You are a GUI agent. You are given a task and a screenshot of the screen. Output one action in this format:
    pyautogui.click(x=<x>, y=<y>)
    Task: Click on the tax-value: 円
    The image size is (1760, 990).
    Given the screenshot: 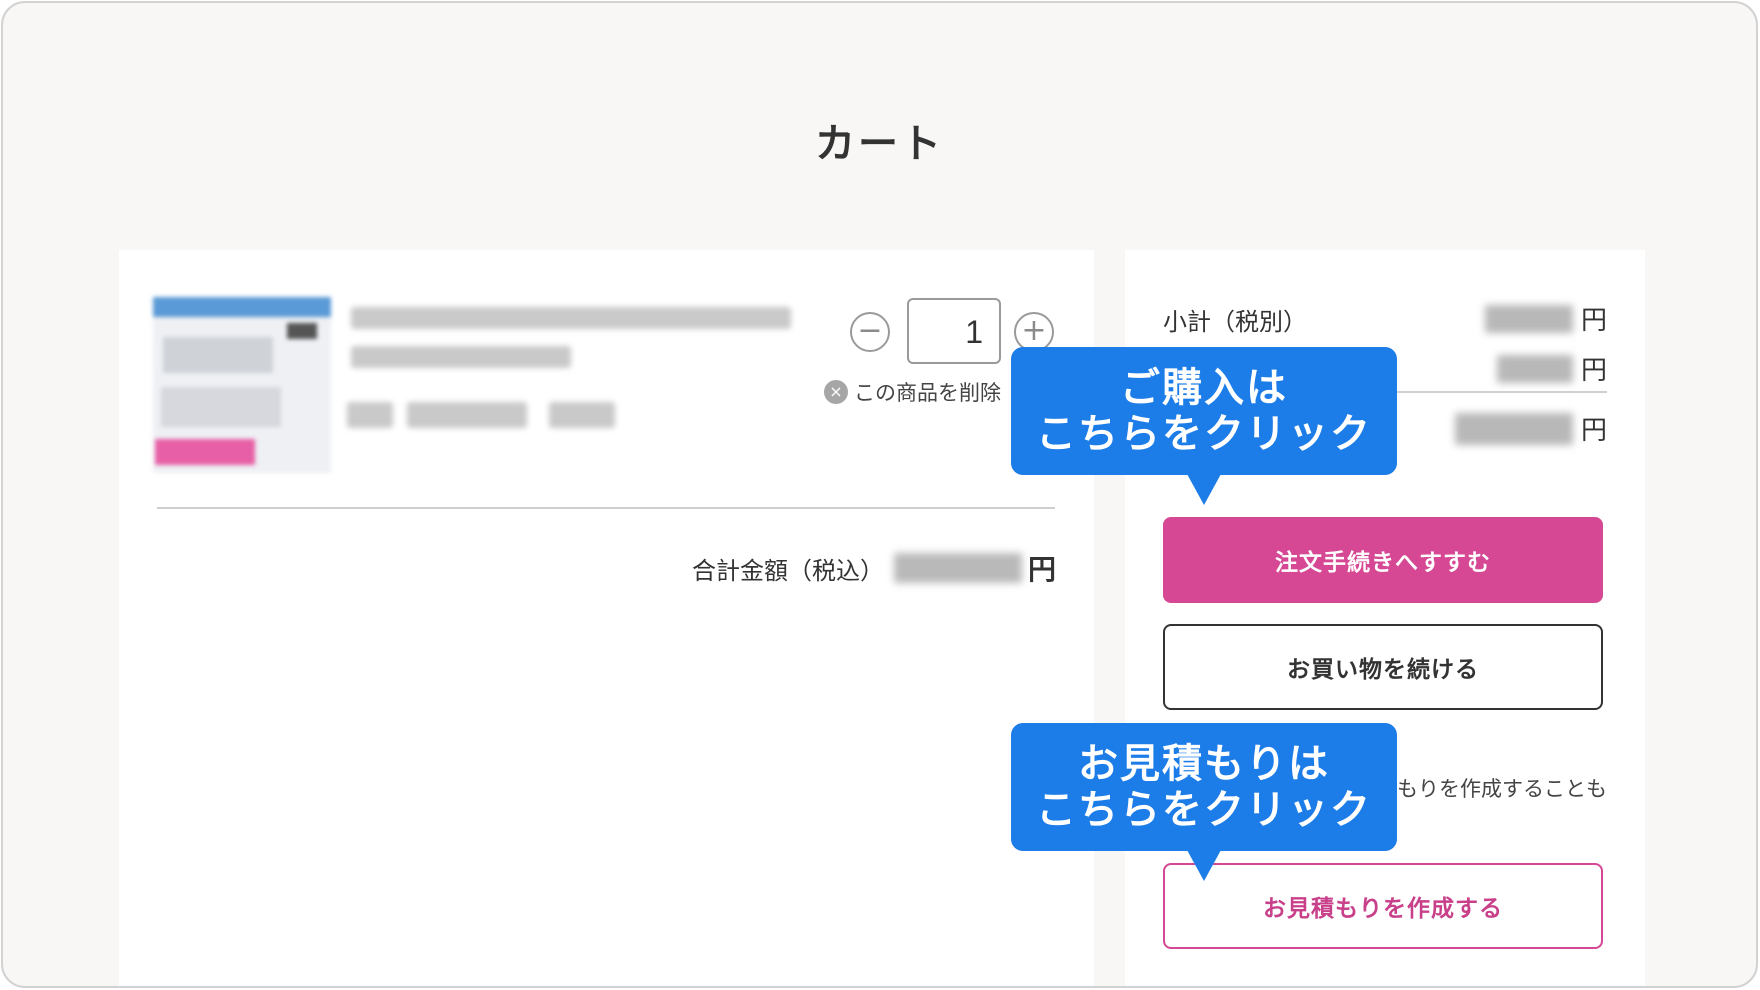 What is the action you would take?
    pyautogui.click(x=1551, y=368)
    